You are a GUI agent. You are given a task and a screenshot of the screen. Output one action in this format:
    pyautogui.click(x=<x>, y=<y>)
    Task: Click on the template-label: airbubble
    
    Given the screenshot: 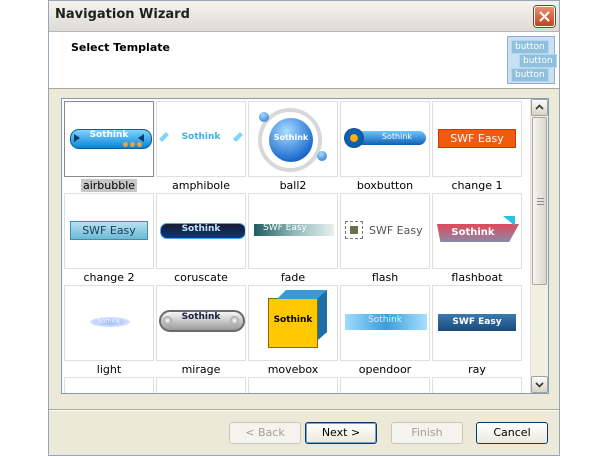 What is the action you would take?
    pyautogui.click(x=109, y=185)
    